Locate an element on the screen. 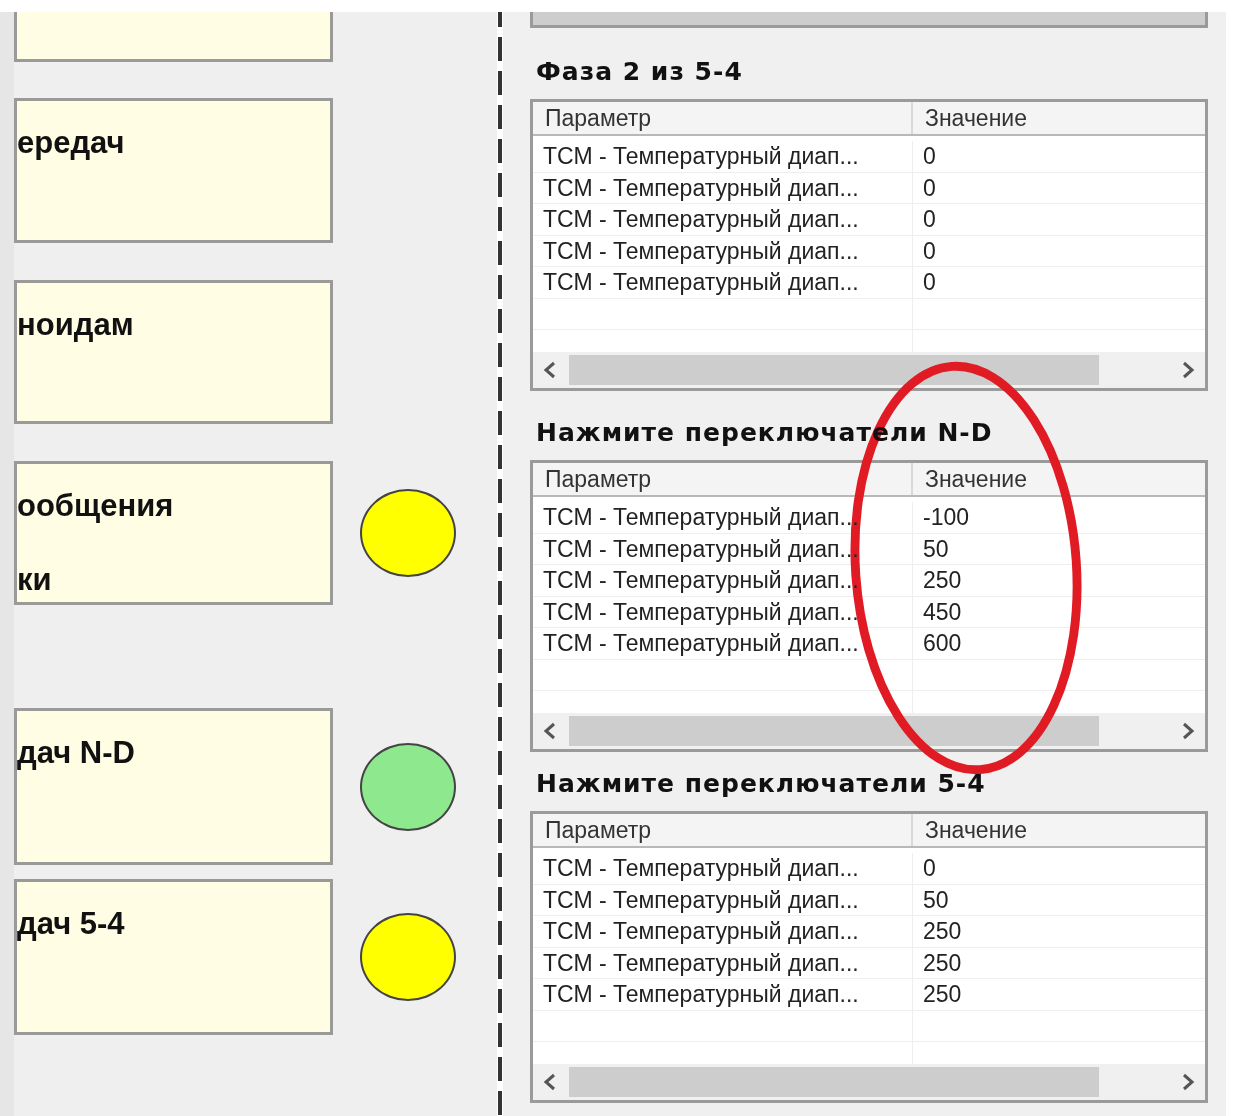 The image size is (1238, 1116). card-label: ередач is located at coordinates (71, 143).